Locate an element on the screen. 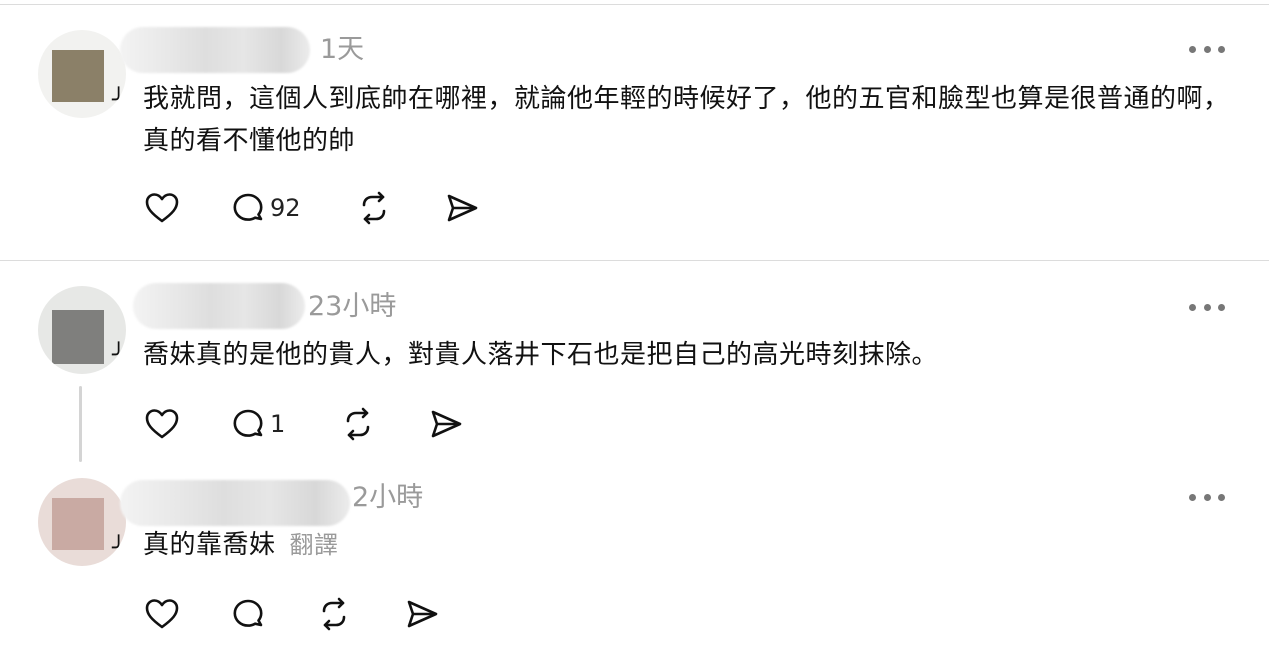 This screenshot has height=650, width=1269. post-divider is located at coordinates (634, 260).